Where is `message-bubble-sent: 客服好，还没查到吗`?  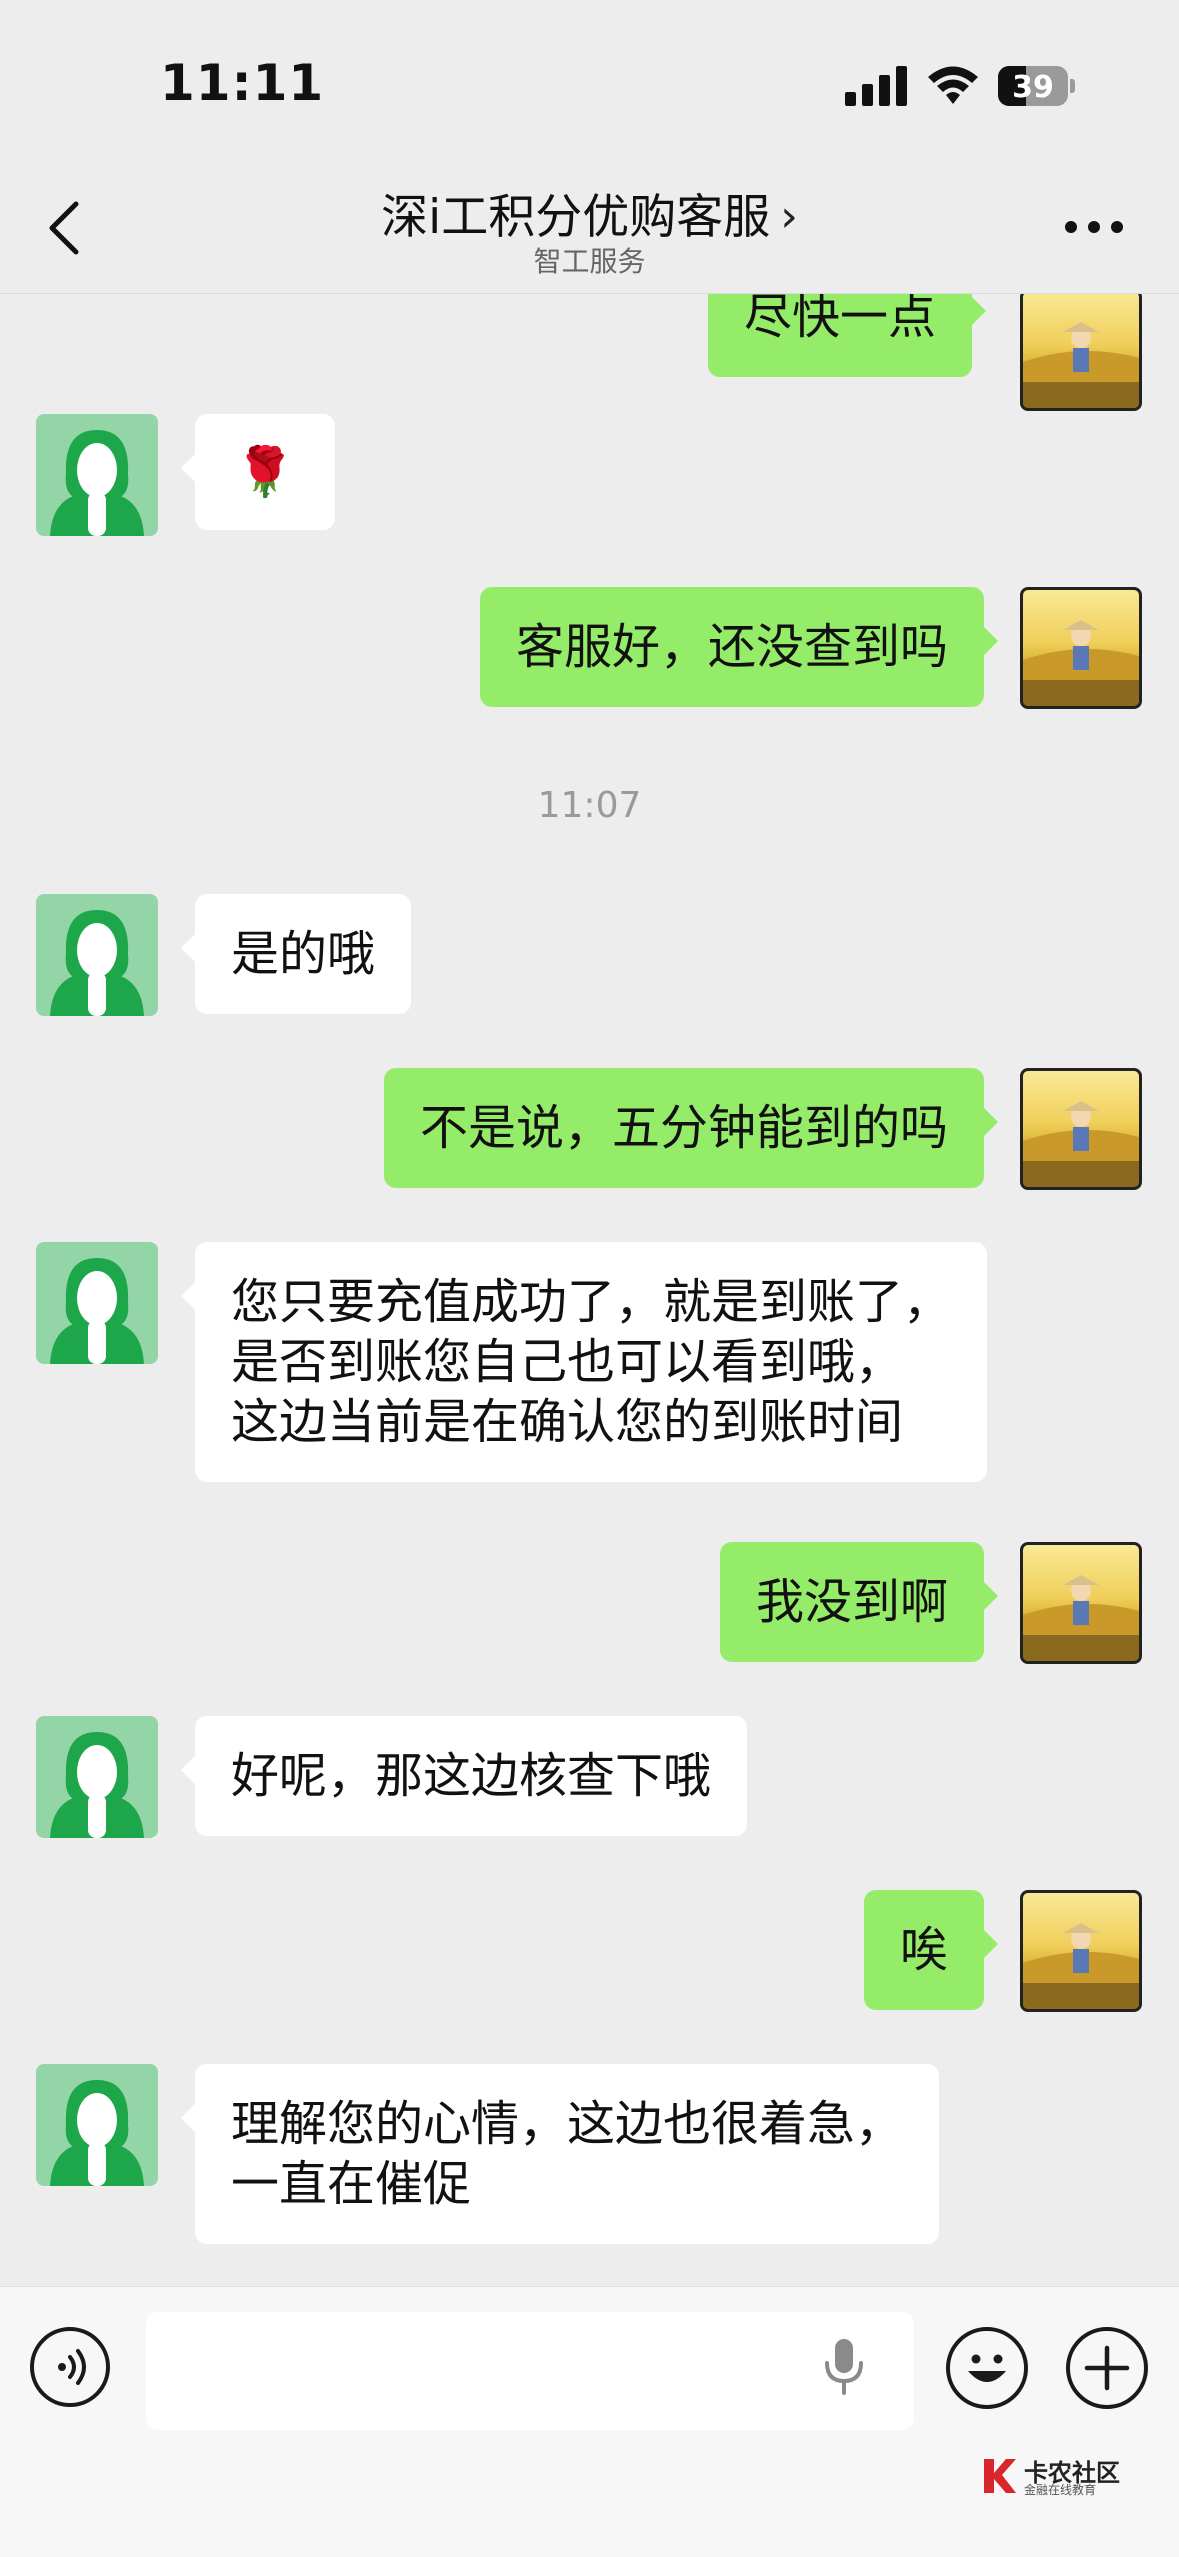
message-bubble-sent: 客服好，还没查到吗 is located at coordinates (739, 647).